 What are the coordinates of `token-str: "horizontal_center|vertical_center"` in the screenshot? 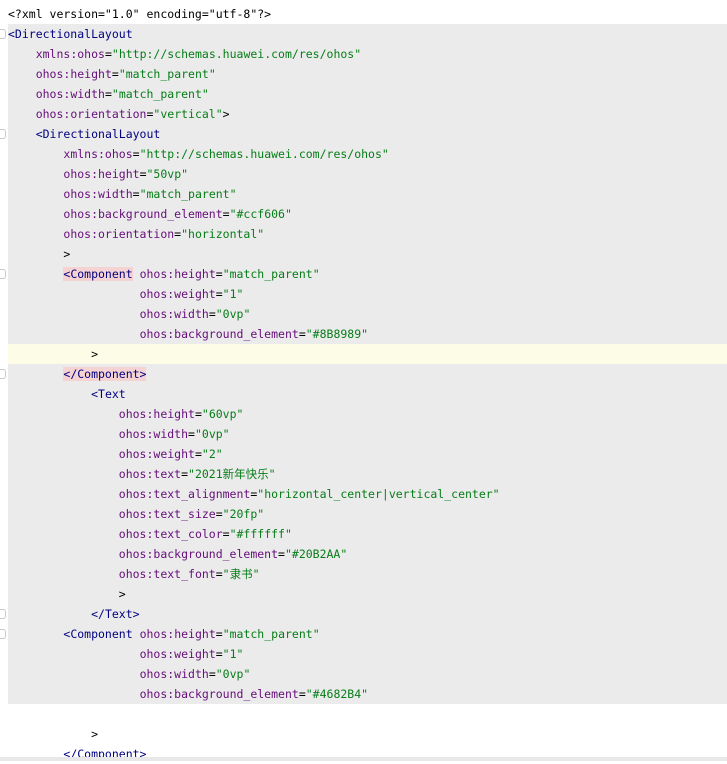 It's located at (378, 494).